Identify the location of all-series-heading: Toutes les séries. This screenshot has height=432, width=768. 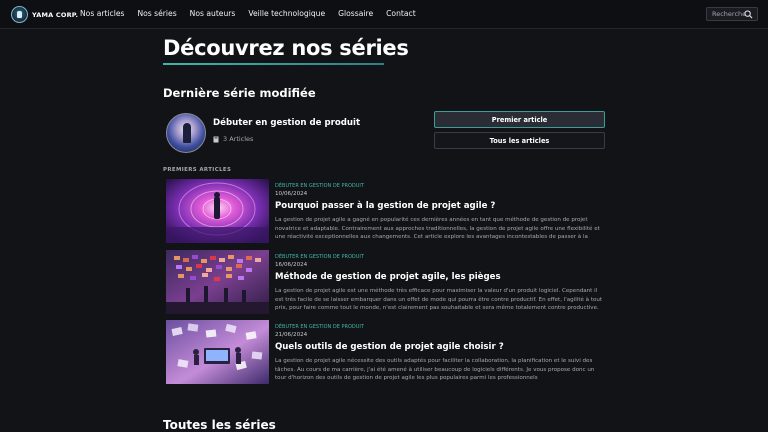
(219, 425).